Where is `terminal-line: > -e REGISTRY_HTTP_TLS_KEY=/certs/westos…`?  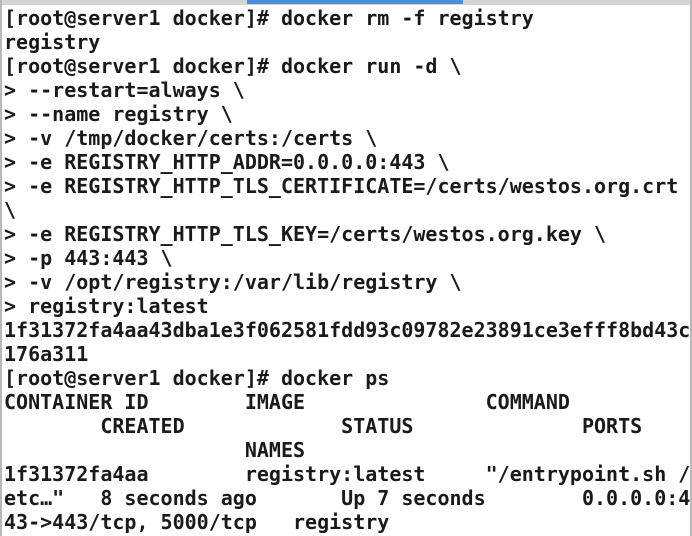 terminal-line: > -e REGISTRY_HTTP_TLS_KEY=/certs/westos… is located at coordinates (305, 234).